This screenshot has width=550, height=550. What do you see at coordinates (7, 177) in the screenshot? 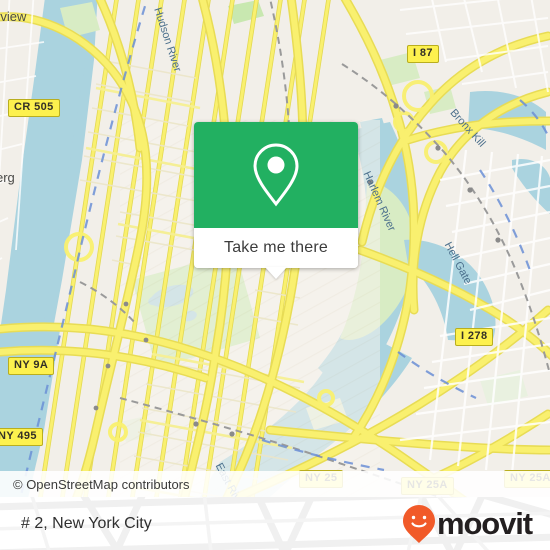
I see `place-label-erg: erg` at bounding box center [7, 177].